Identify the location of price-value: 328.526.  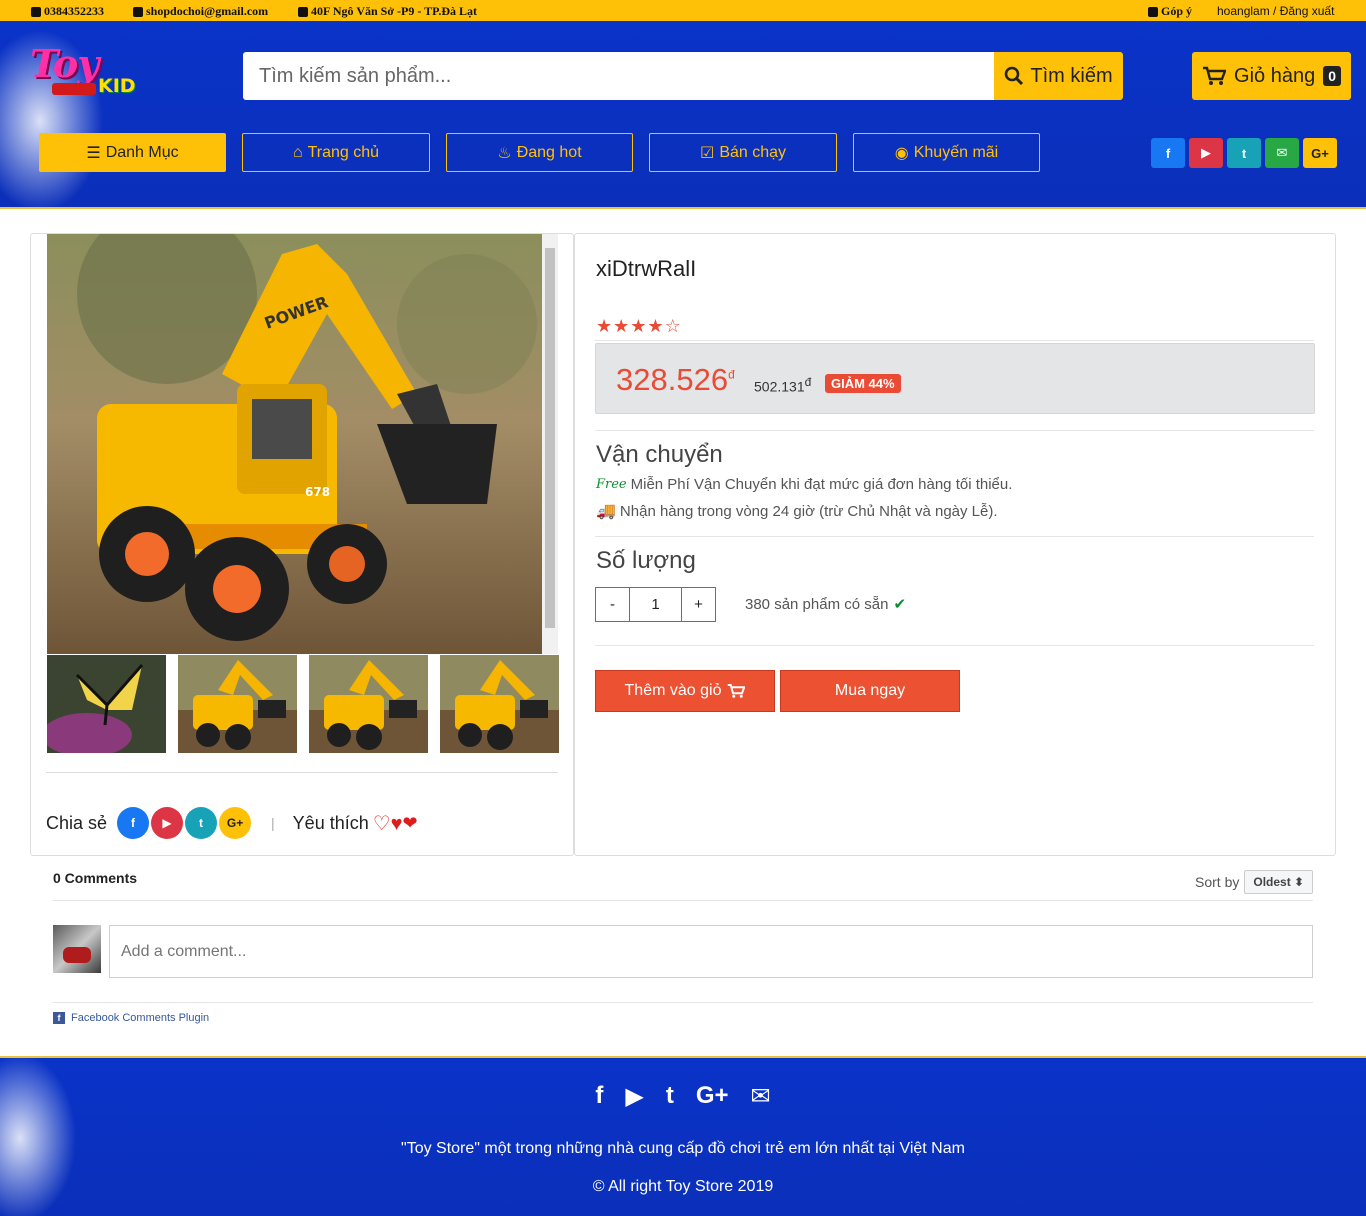
(672, 379).